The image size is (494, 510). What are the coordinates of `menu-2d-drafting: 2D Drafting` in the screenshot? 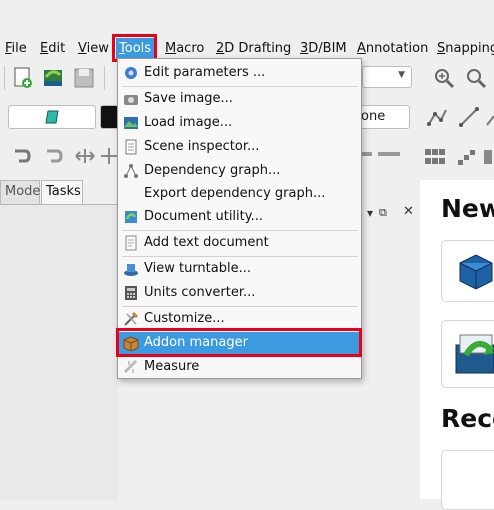 It's located at (253, 49).